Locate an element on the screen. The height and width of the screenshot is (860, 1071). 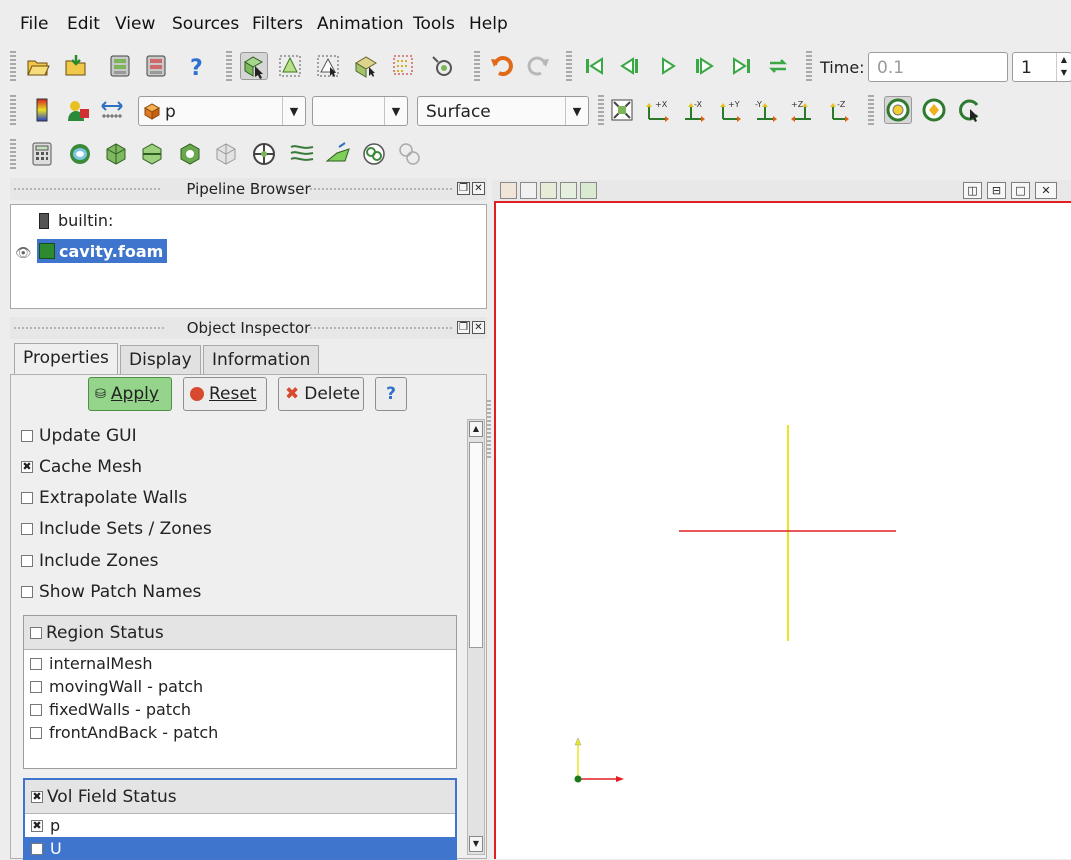
save-state-icon is located at coordinates (76, 66).